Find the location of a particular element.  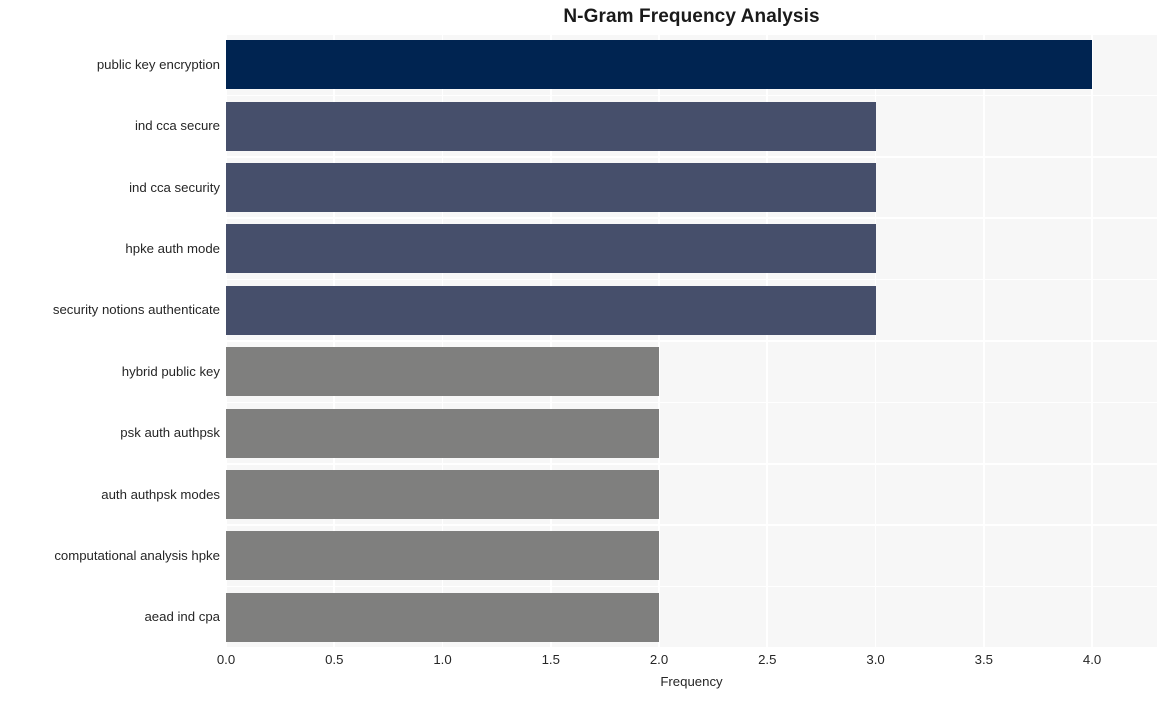

x-axis-tick-label: 2.5 is located at coordinates (767, 659).